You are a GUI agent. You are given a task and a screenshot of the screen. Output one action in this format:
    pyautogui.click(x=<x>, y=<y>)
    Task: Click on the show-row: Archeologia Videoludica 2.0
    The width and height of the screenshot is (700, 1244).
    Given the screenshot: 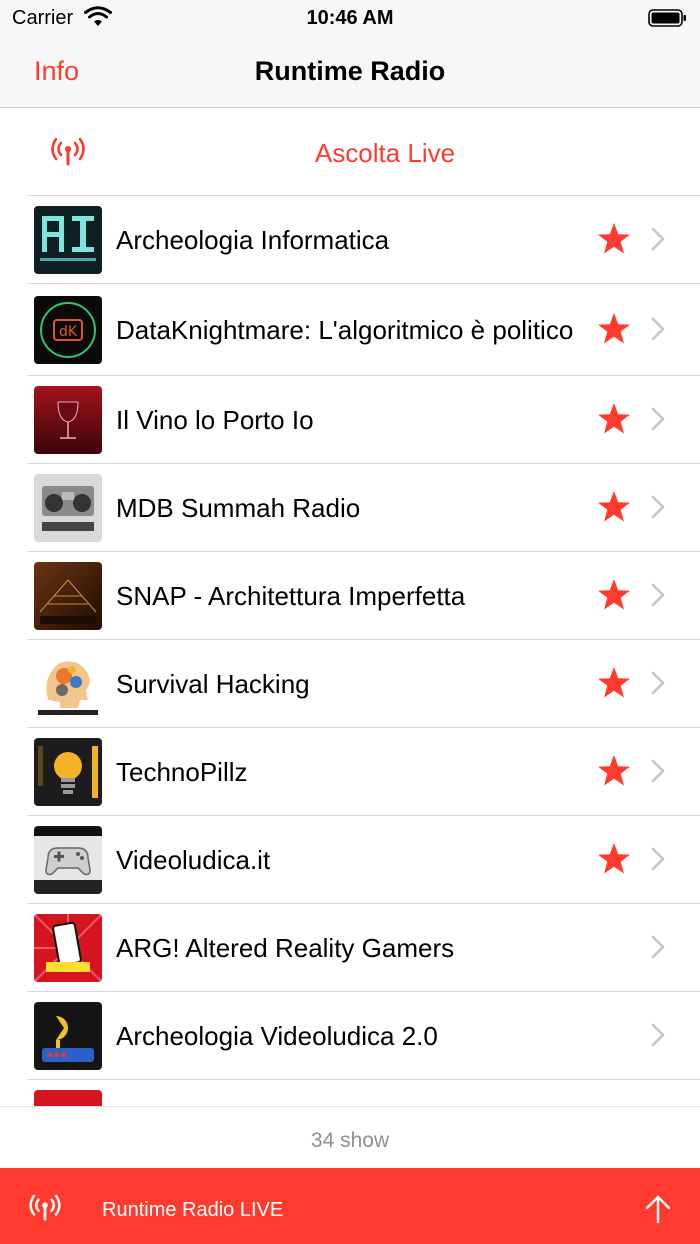 What is the action you would take?
    pyautogui.click(x=350, y=1036)
    